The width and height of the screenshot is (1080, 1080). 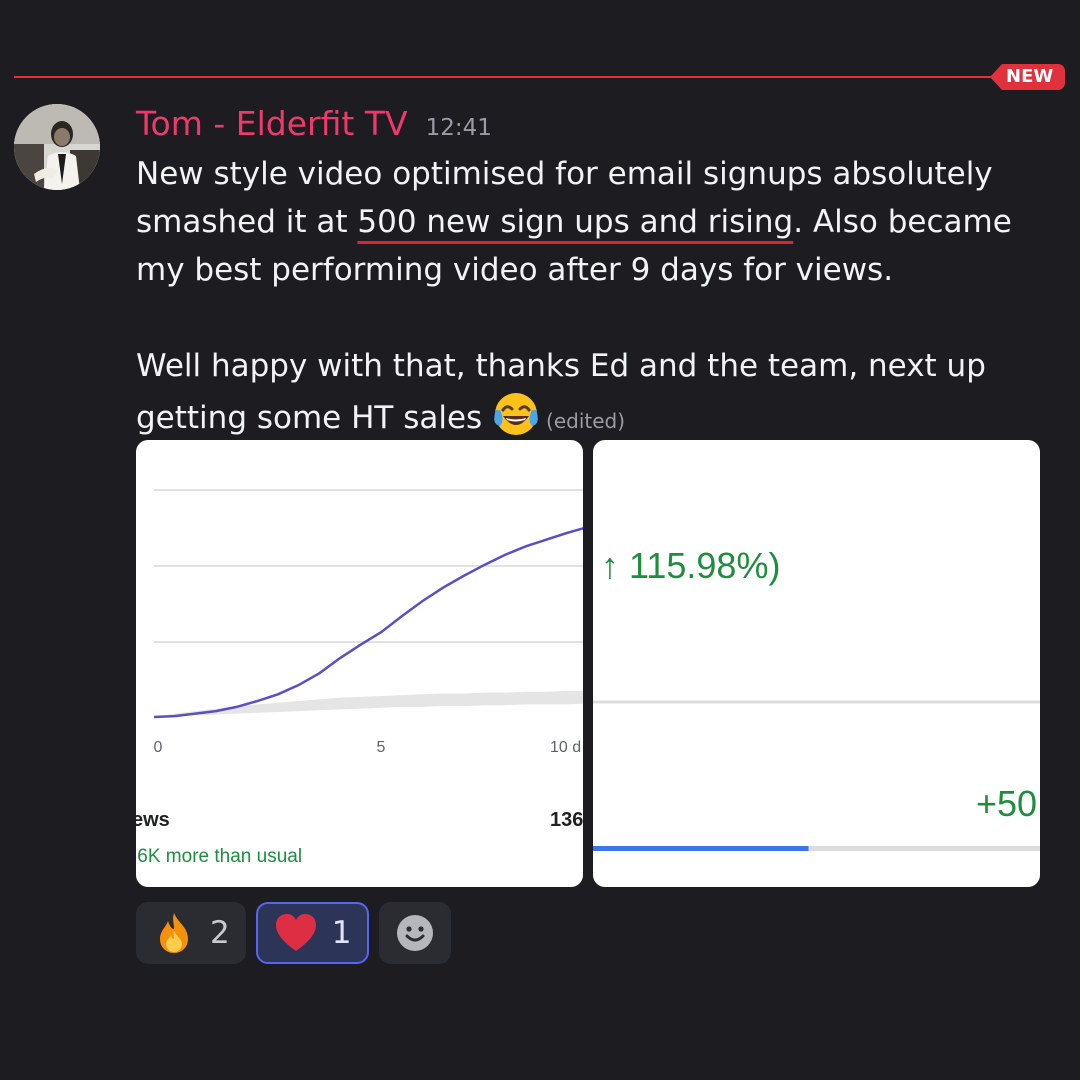 I want to click on reaction-count: 1, so click(x=341, y=933).